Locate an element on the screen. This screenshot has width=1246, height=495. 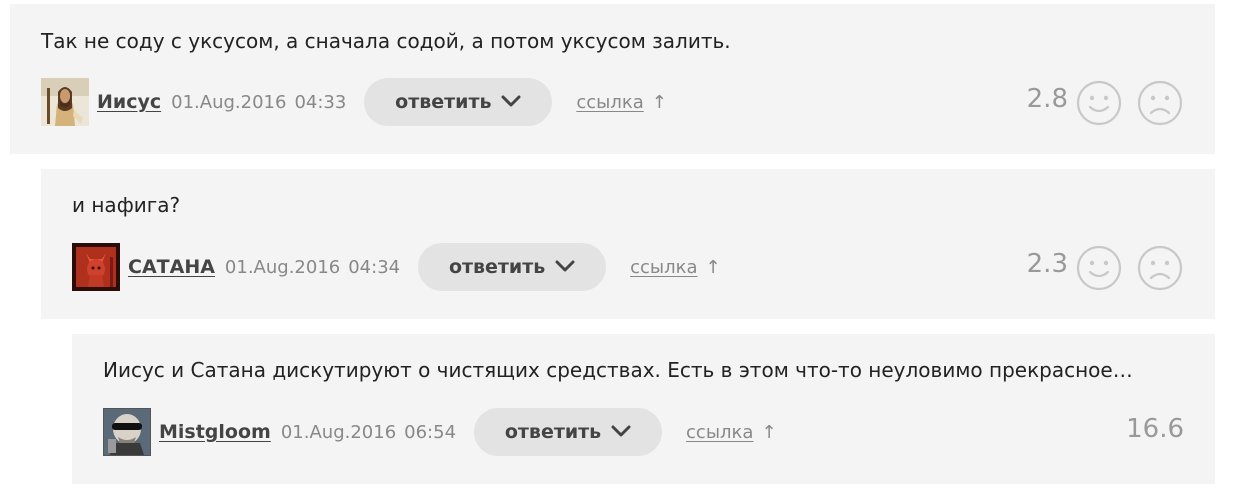
comment-time: 04:34 is located at coordinates (374, 267).